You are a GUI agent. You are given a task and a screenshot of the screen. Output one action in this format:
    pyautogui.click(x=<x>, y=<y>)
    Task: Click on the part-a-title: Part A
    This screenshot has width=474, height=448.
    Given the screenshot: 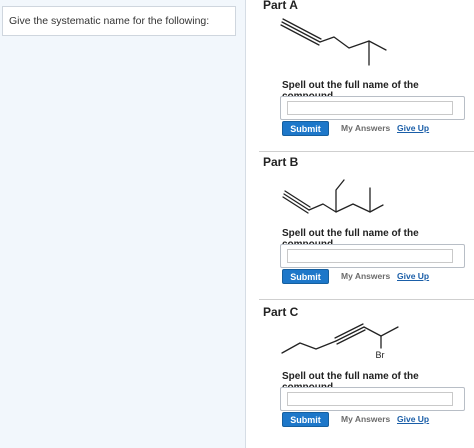 What is the action you would take?
    pyautogui.click(x=280, y=6)
    